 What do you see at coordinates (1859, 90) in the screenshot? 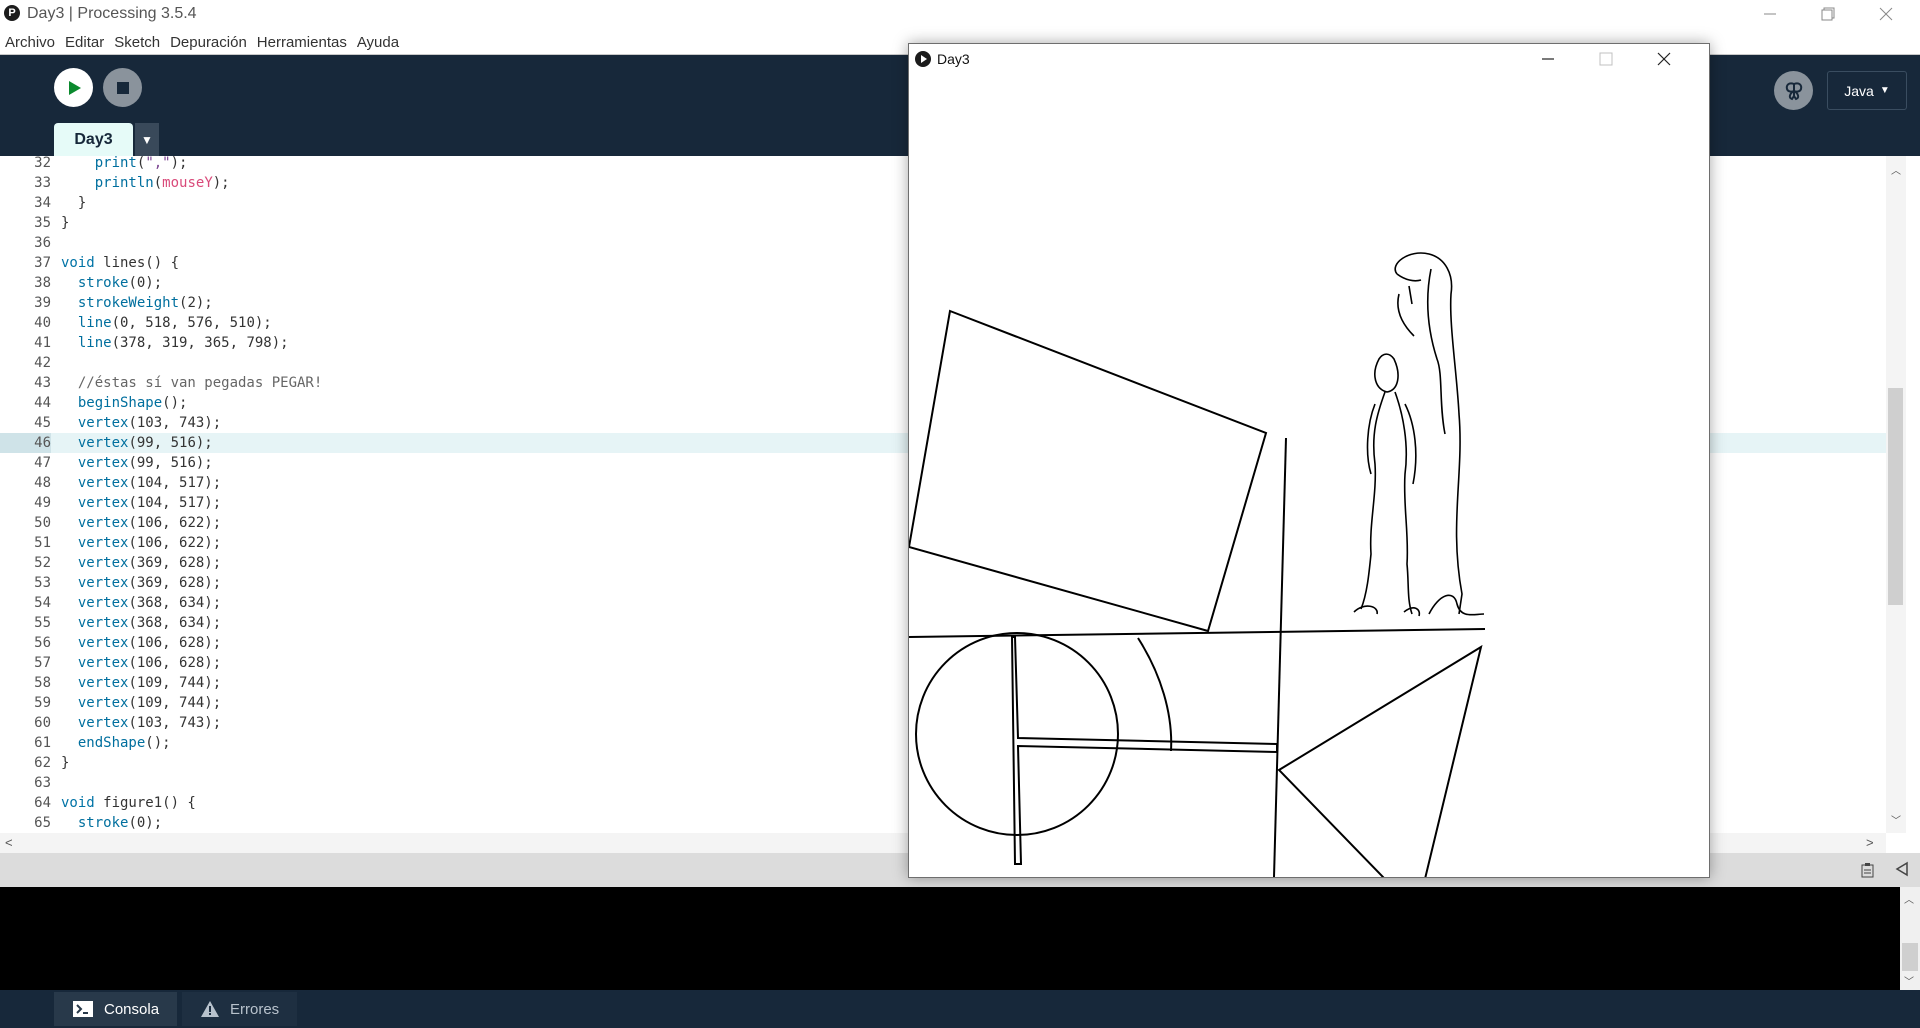
I see `mode-label: Java` at bounding box center [1859, 90].